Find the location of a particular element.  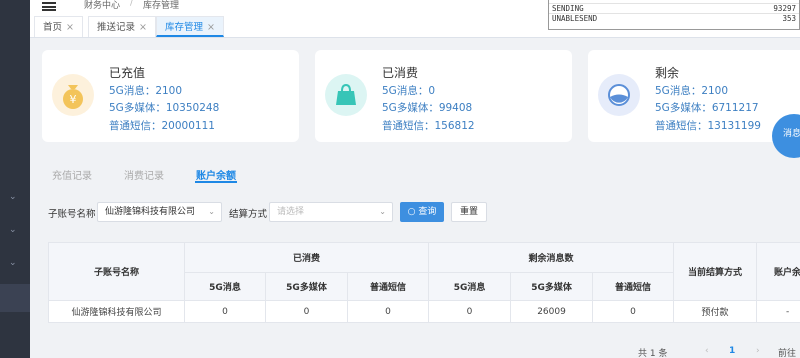

search-button: ○ 查询 is located at coordinates (422, 212).